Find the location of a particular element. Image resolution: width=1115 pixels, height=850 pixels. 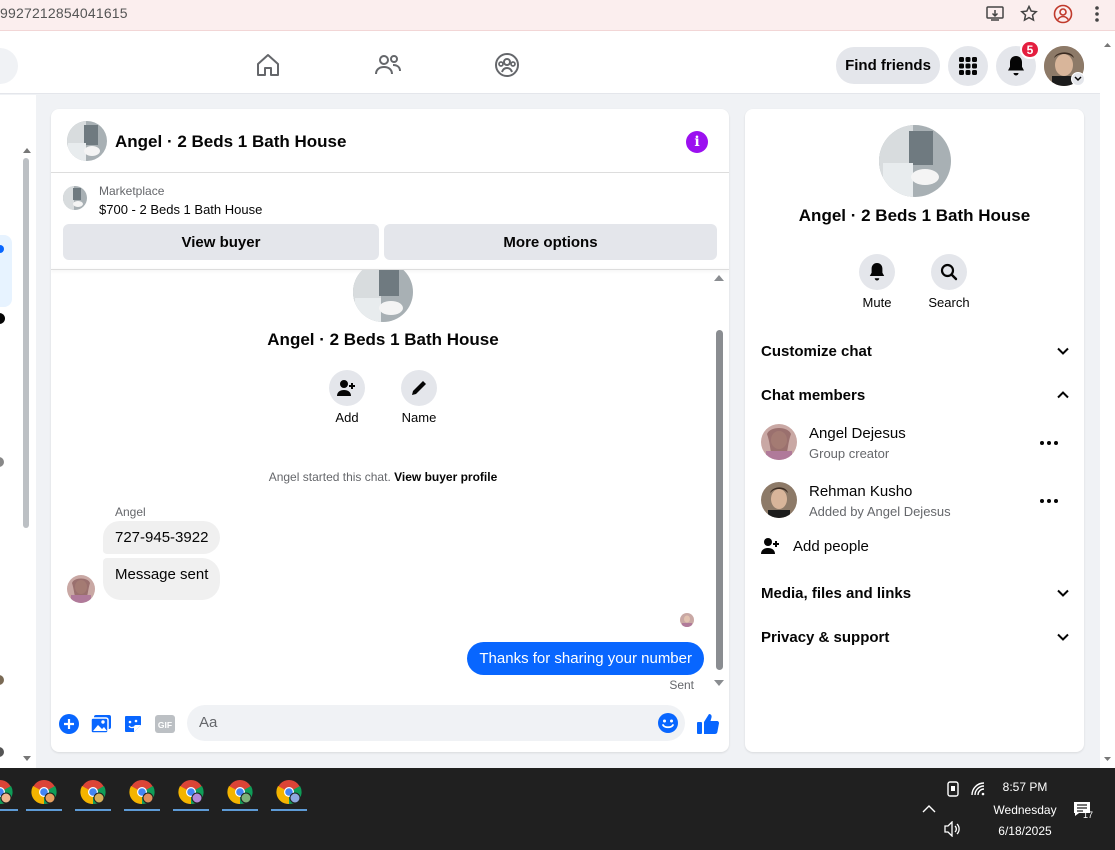

view-buyer-button: View buyer is located at coordinates (221, 242).